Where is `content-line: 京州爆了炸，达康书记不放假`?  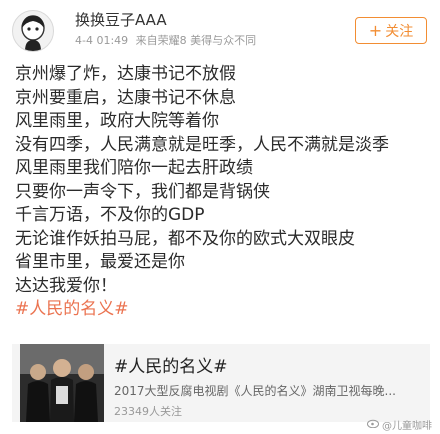 content-line: 京州爆了炸，达康书记不放假 is located at coordinates (125, 74).